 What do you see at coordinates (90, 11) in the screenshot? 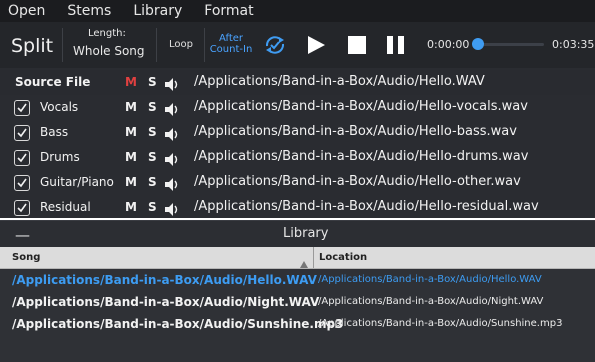
I see `menu-stems: Stems` at bounding box center [90, 11].